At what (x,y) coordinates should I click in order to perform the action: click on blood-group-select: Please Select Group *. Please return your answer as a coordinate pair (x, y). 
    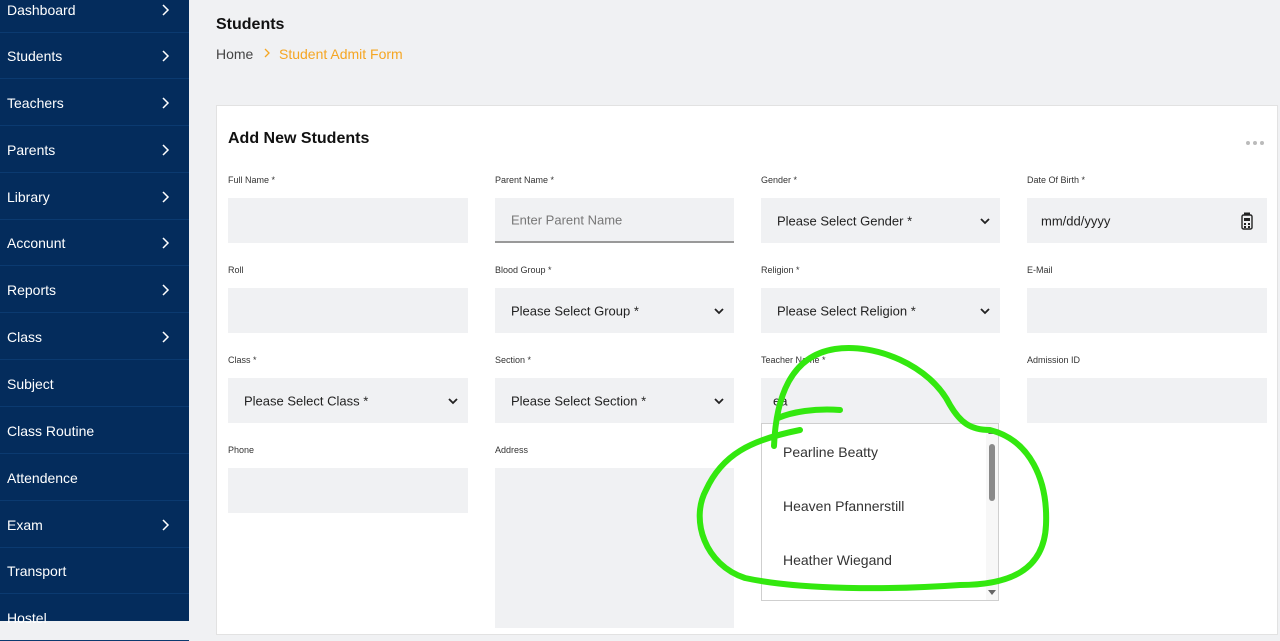
    Looking at the image, I should click on (614, 310).